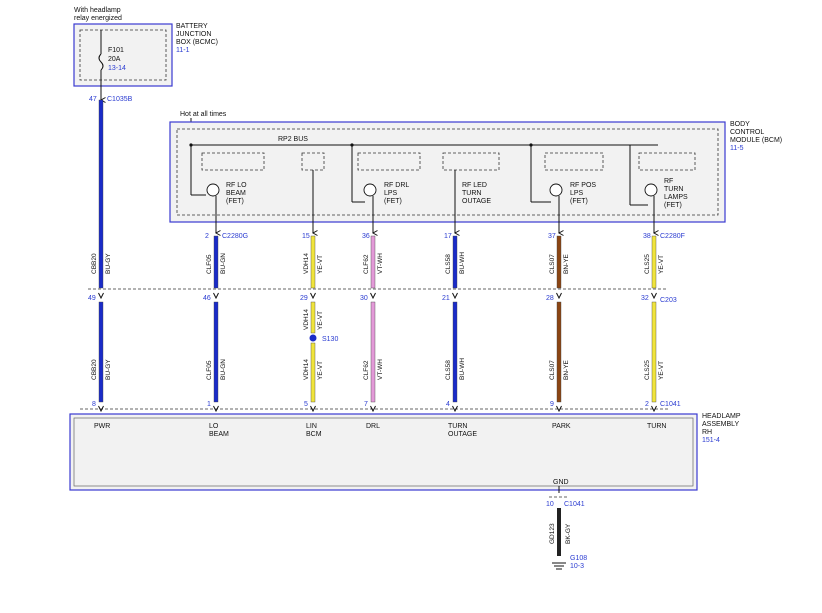 Image resolution: width=822 pixels, height=613 pixels. What do you see at coordinates (380, 369) in the screenshot?
I see `wire-drl-lower-color: VT-WH` at bounding box center [380, 369].